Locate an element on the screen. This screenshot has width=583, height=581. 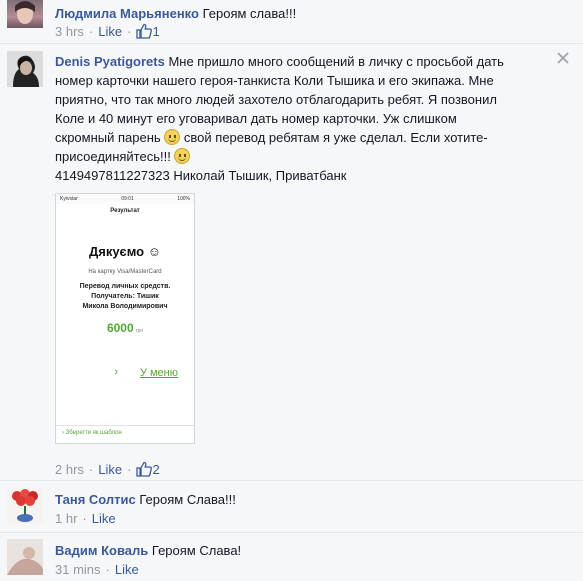
save-template-link: › Зберегти як шаблон is located at coordinates (125, 432).